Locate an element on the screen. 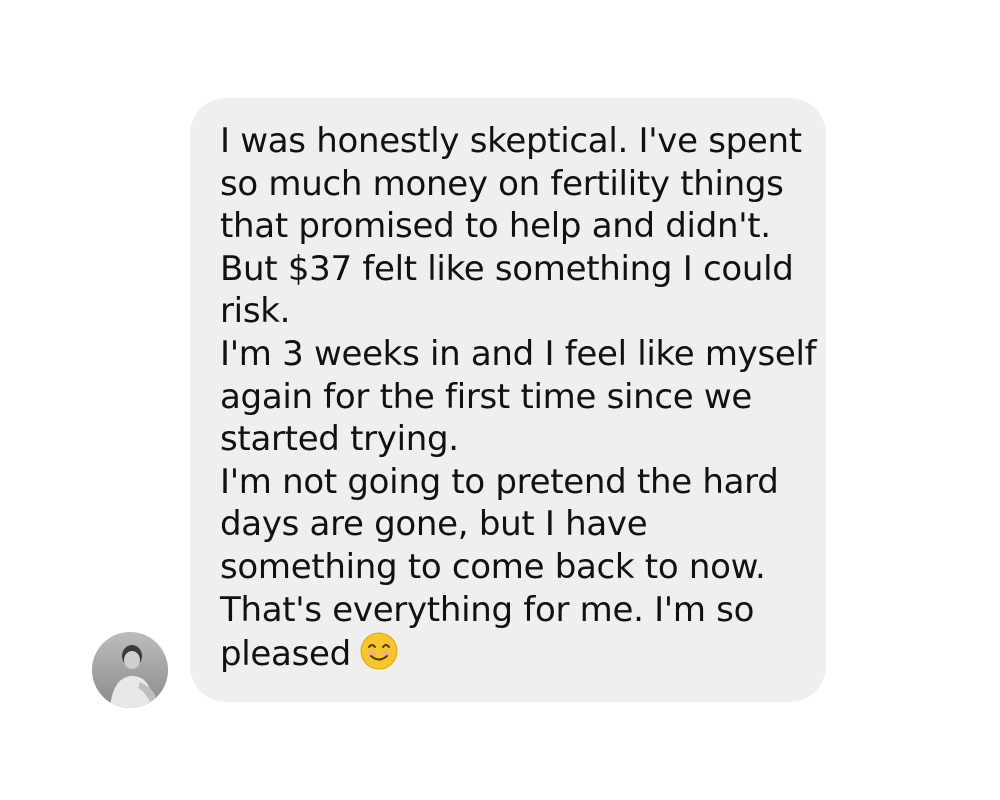  message-line: I'm not going to pretend the hard is located at coordinates (499, 481).